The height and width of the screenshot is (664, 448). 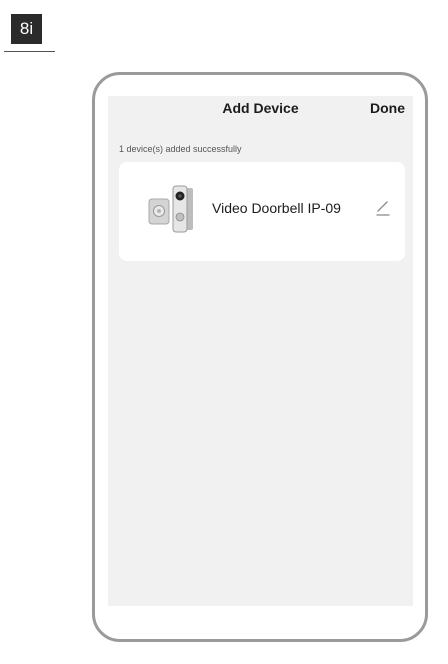 What do you see at coordinates (180, 149) in the screenshot?
I see `success-status-text: 1 device(s) added successfully` at bounding box center [180, 149].